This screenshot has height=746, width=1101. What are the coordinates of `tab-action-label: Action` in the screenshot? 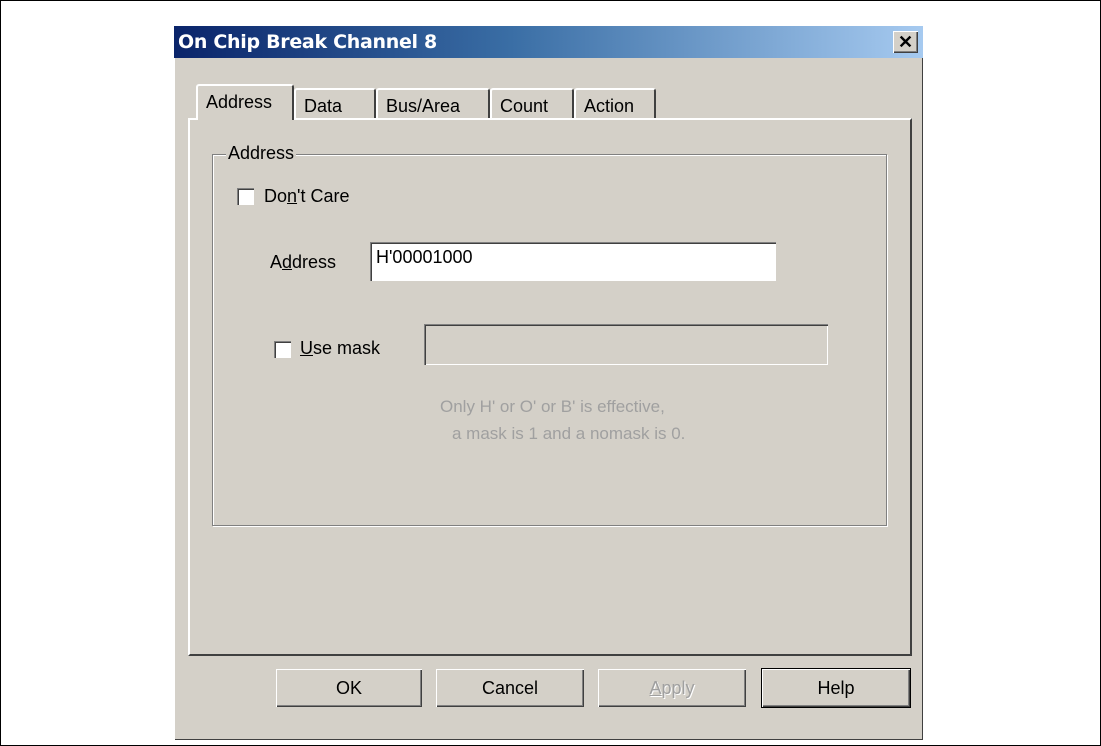 It's located at (609, 106).